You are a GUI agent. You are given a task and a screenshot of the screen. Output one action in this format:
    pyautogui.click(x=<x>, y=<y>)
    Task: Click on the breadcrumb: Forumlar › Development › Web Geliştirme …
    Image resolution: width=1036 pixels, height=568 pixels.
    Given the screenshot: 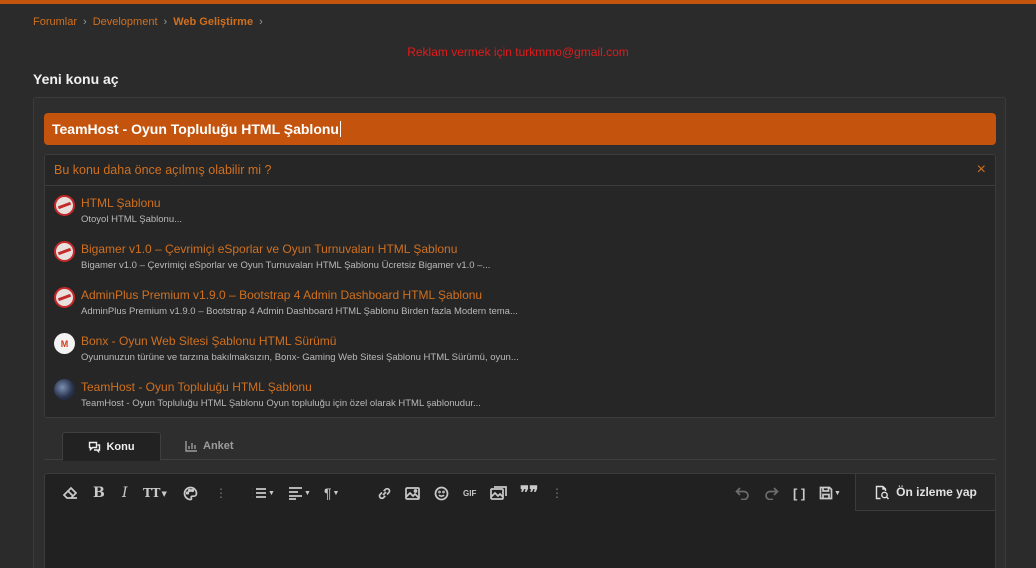 What is the action you would take?
    pyautogui.click(x=151, y=22)
    